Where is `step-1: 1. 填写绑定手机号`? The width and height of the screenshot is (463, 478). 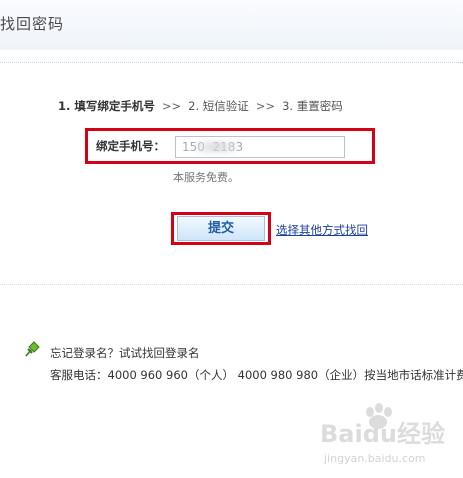
step-1: 1. 填写绑定手机号 is located at coordinates (106, 106).